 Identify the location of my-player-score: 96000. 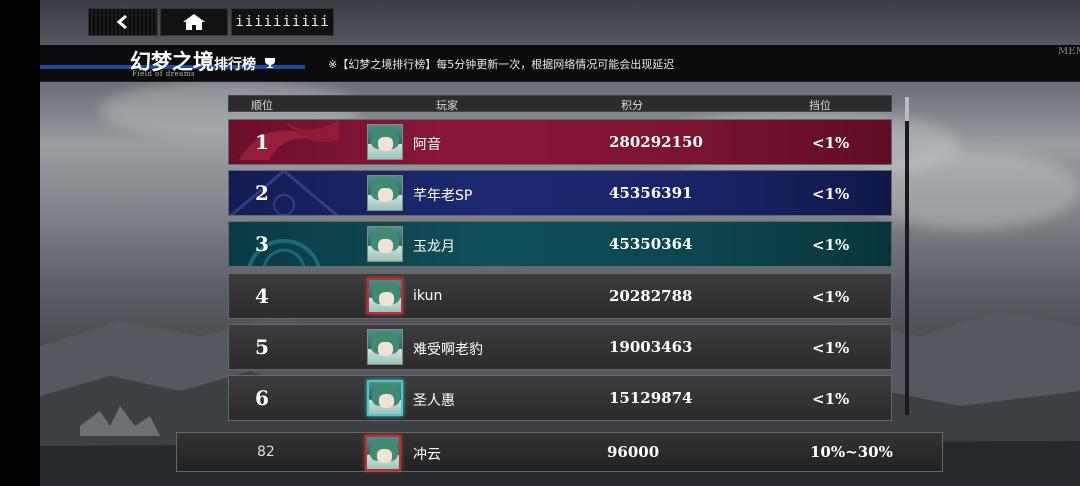
(633, 452).